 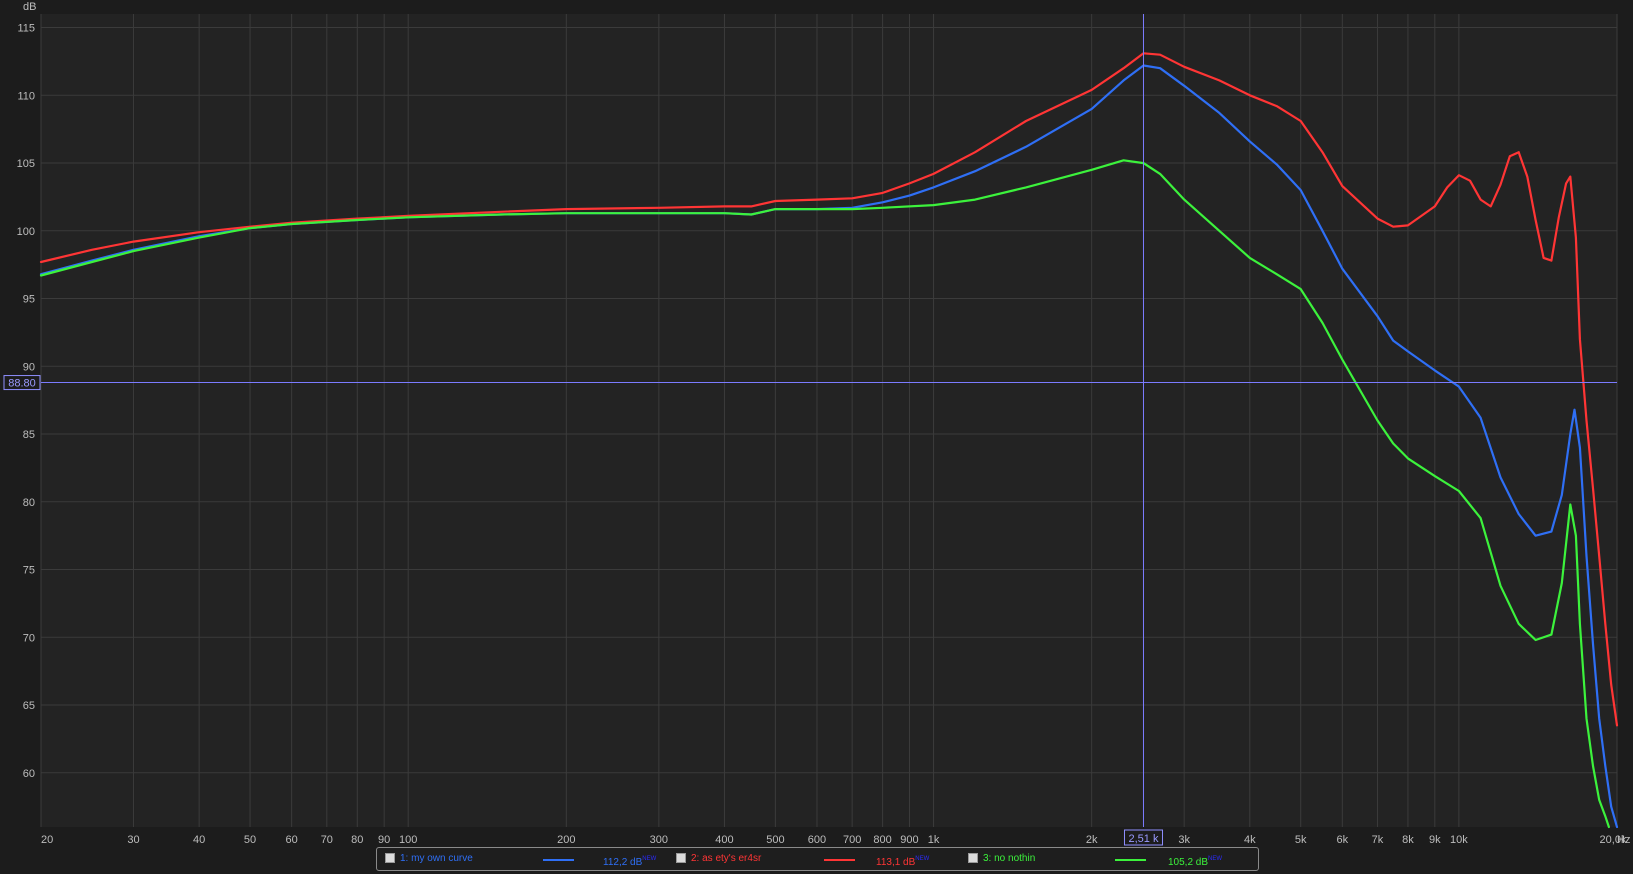 I want to click on x-axis-label: Hz, so click(x=1623, y=840).